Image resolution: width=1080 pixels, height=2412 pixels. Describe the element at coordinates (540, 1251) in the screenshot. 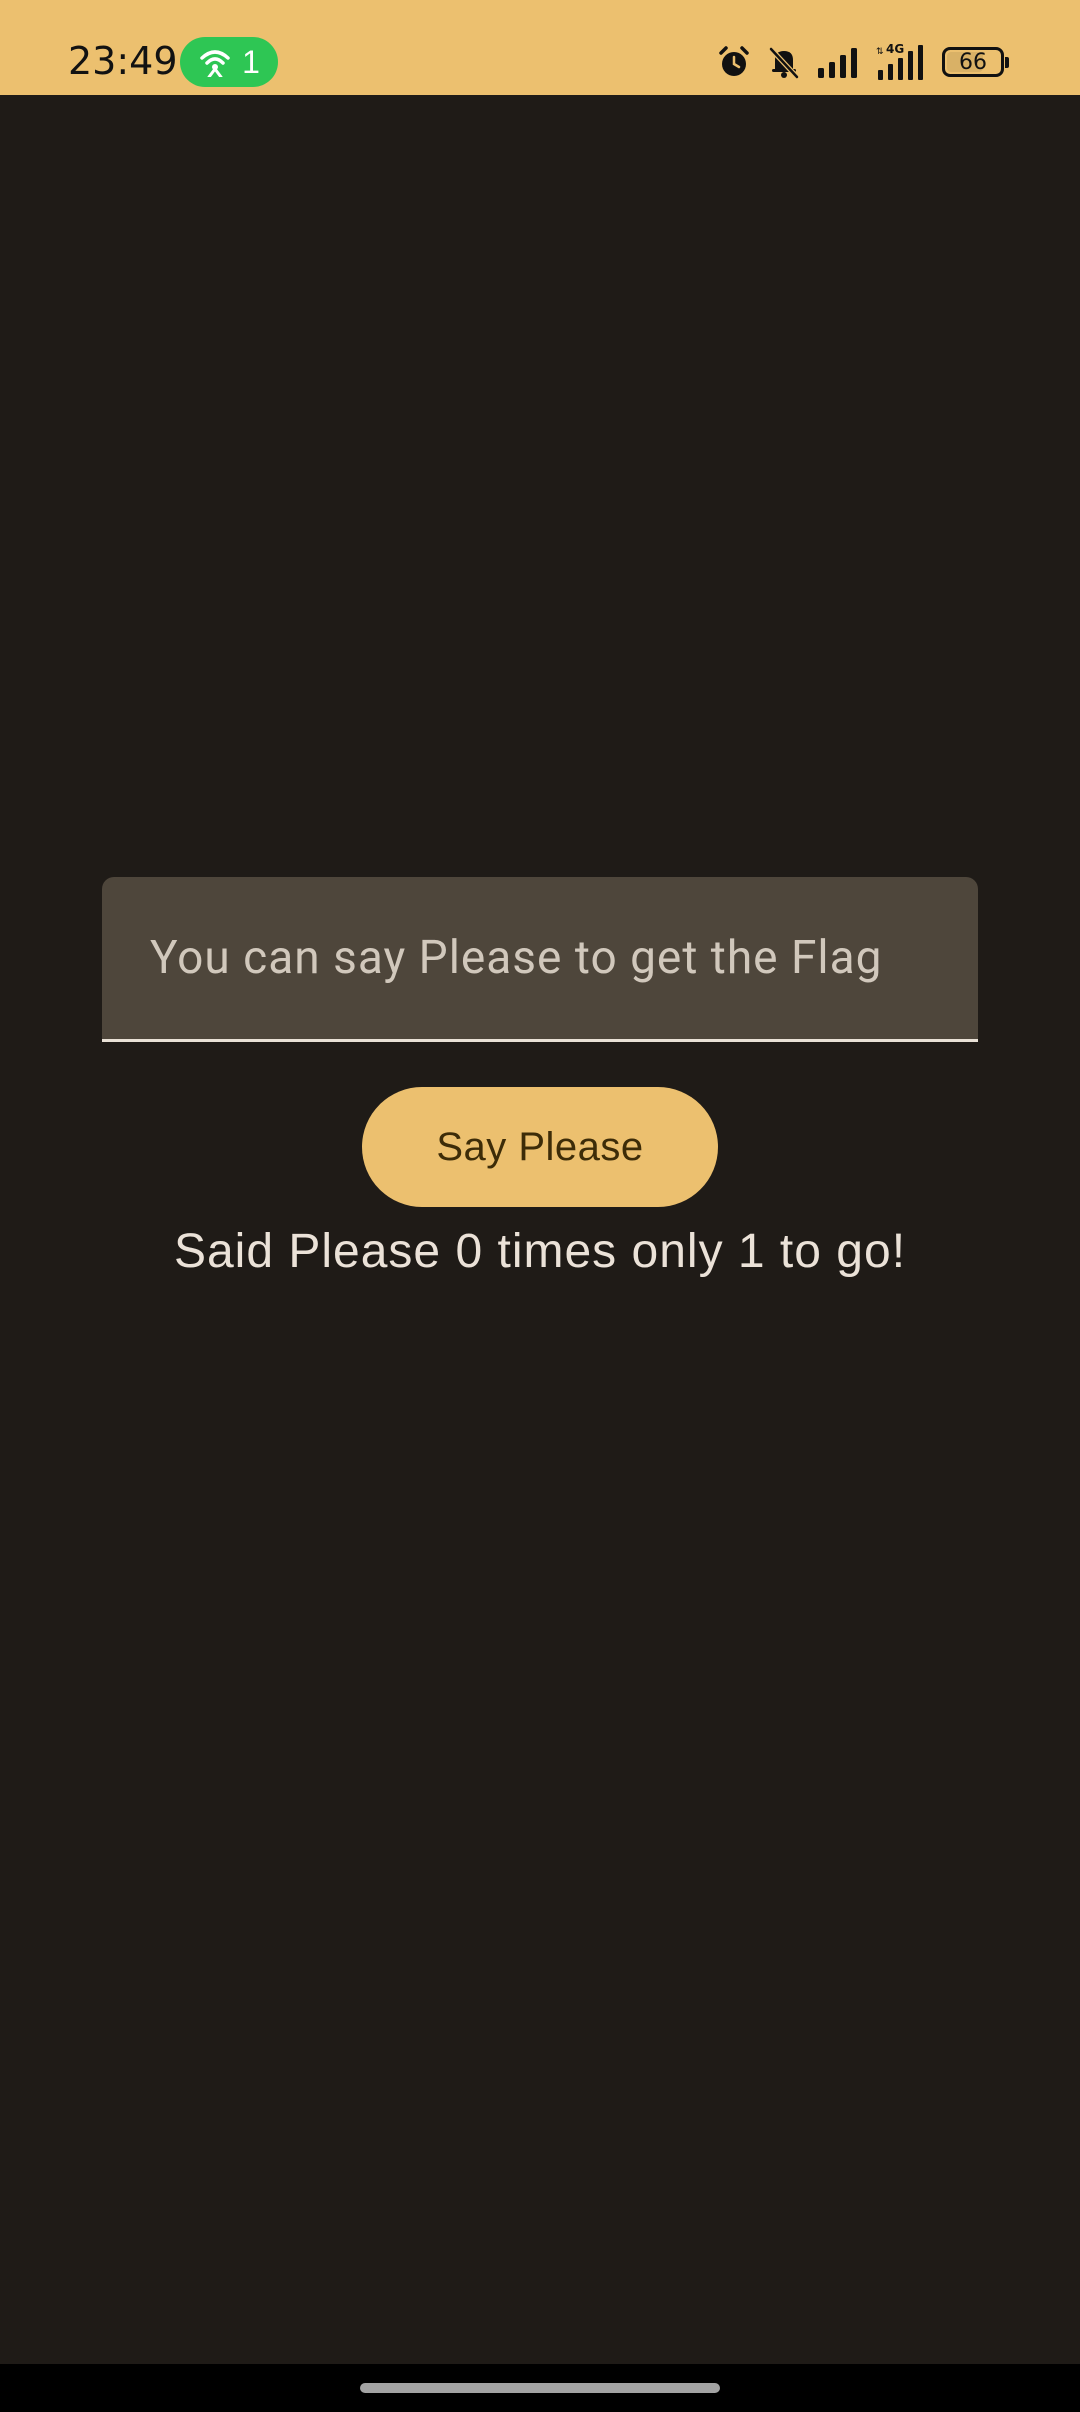

I see `please-counter-text: Said Please 0 times only 1 to go!` at that location.